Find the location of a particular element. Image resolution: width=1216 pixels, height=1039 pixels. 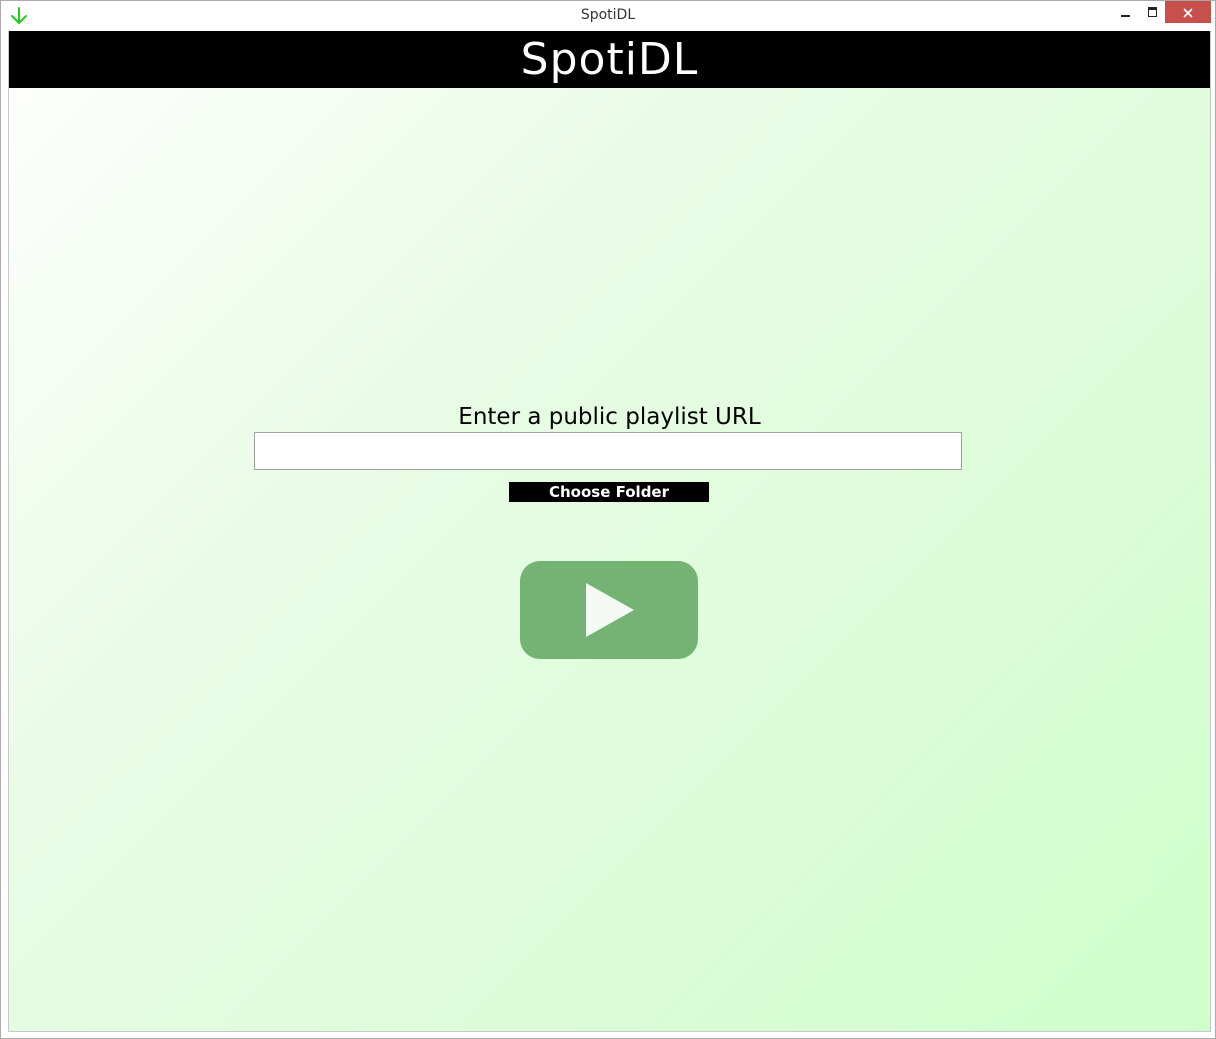

title-bar: SpotiDL is located at coordinates (608, 16).